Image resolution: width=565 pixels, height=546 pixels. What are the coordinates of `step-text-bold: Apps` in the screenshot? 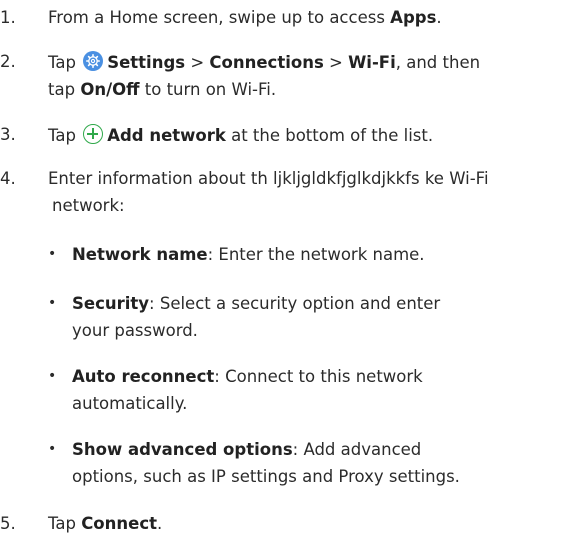 It's located at (413, 17).